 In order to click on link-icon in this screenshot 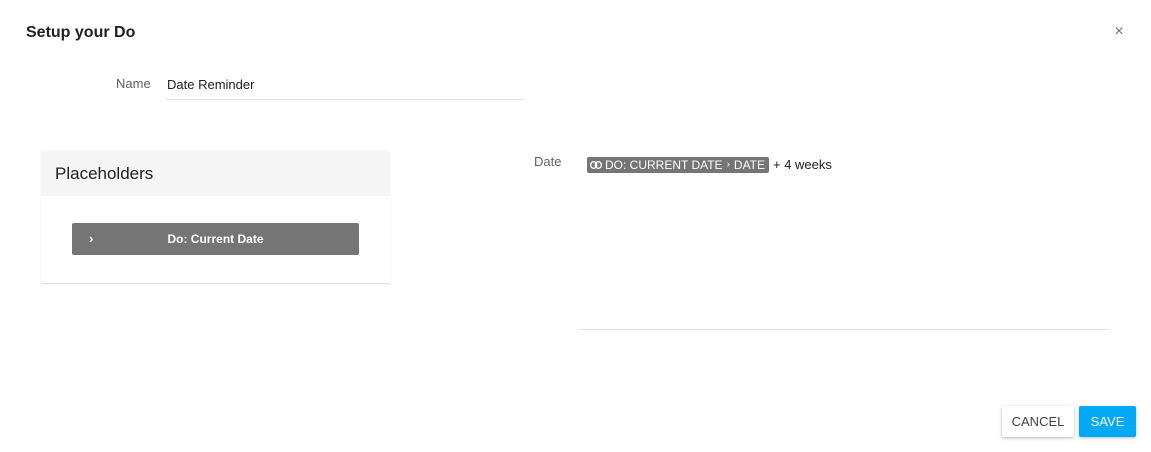, I will do `click(596, 165)`.